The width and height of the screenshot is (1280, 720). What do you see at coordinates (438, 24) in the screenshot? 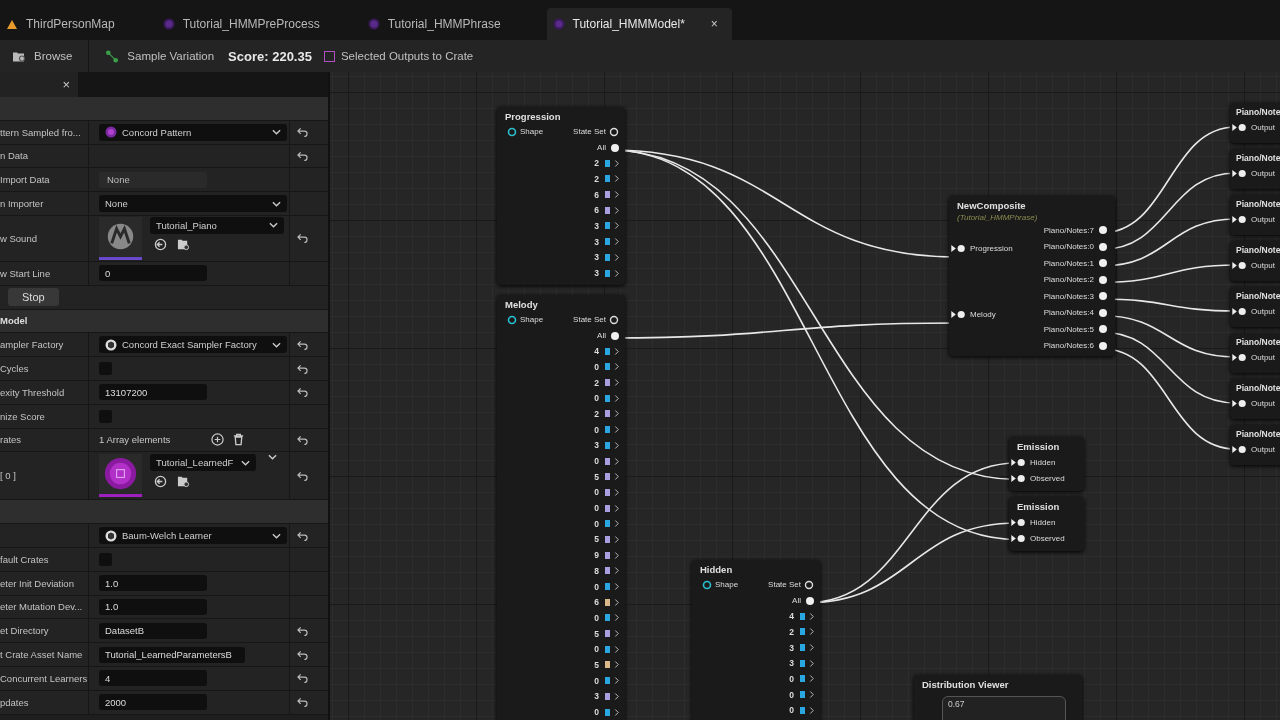
I see `document-tab: Tutorial_HMMPhrase` at bounding box center [438, 24].